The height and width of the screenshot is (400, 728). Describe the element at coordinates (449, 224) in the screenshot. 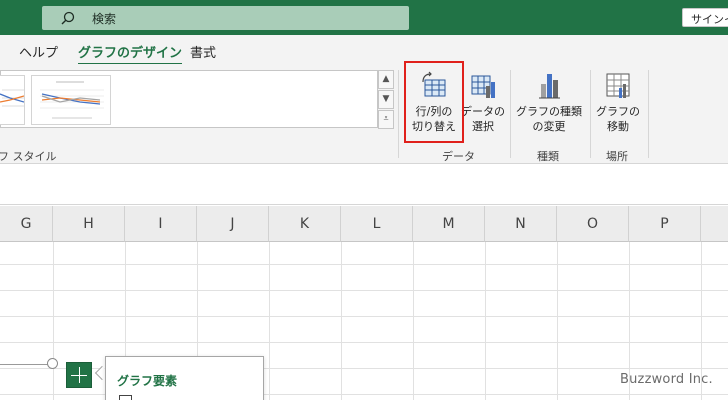

I see `column-header: M` at that location.